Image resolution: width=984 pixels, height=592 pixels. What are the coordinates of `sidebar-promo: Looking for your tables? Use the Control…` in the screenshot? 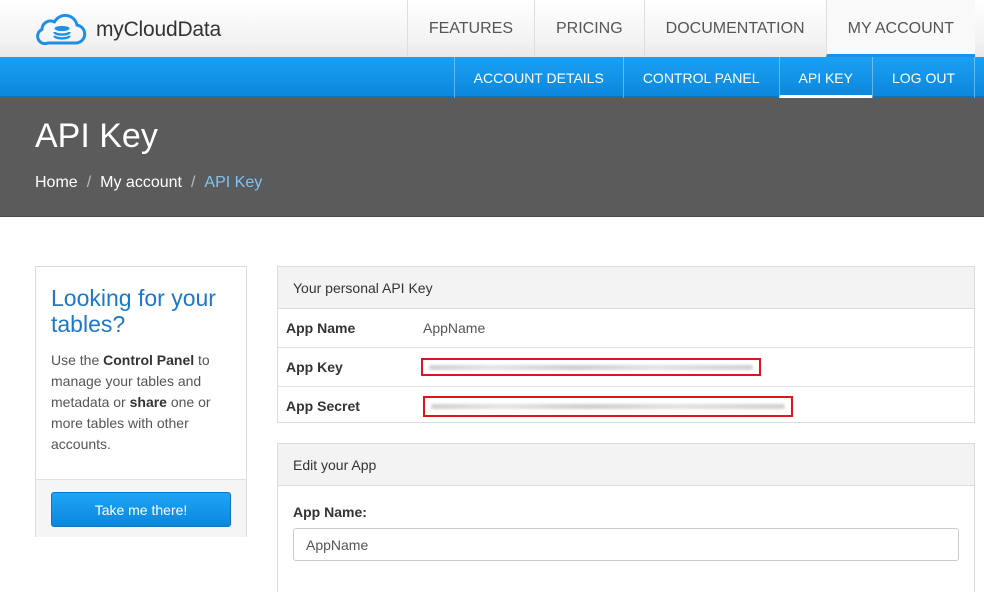 It's located at (141, 401).